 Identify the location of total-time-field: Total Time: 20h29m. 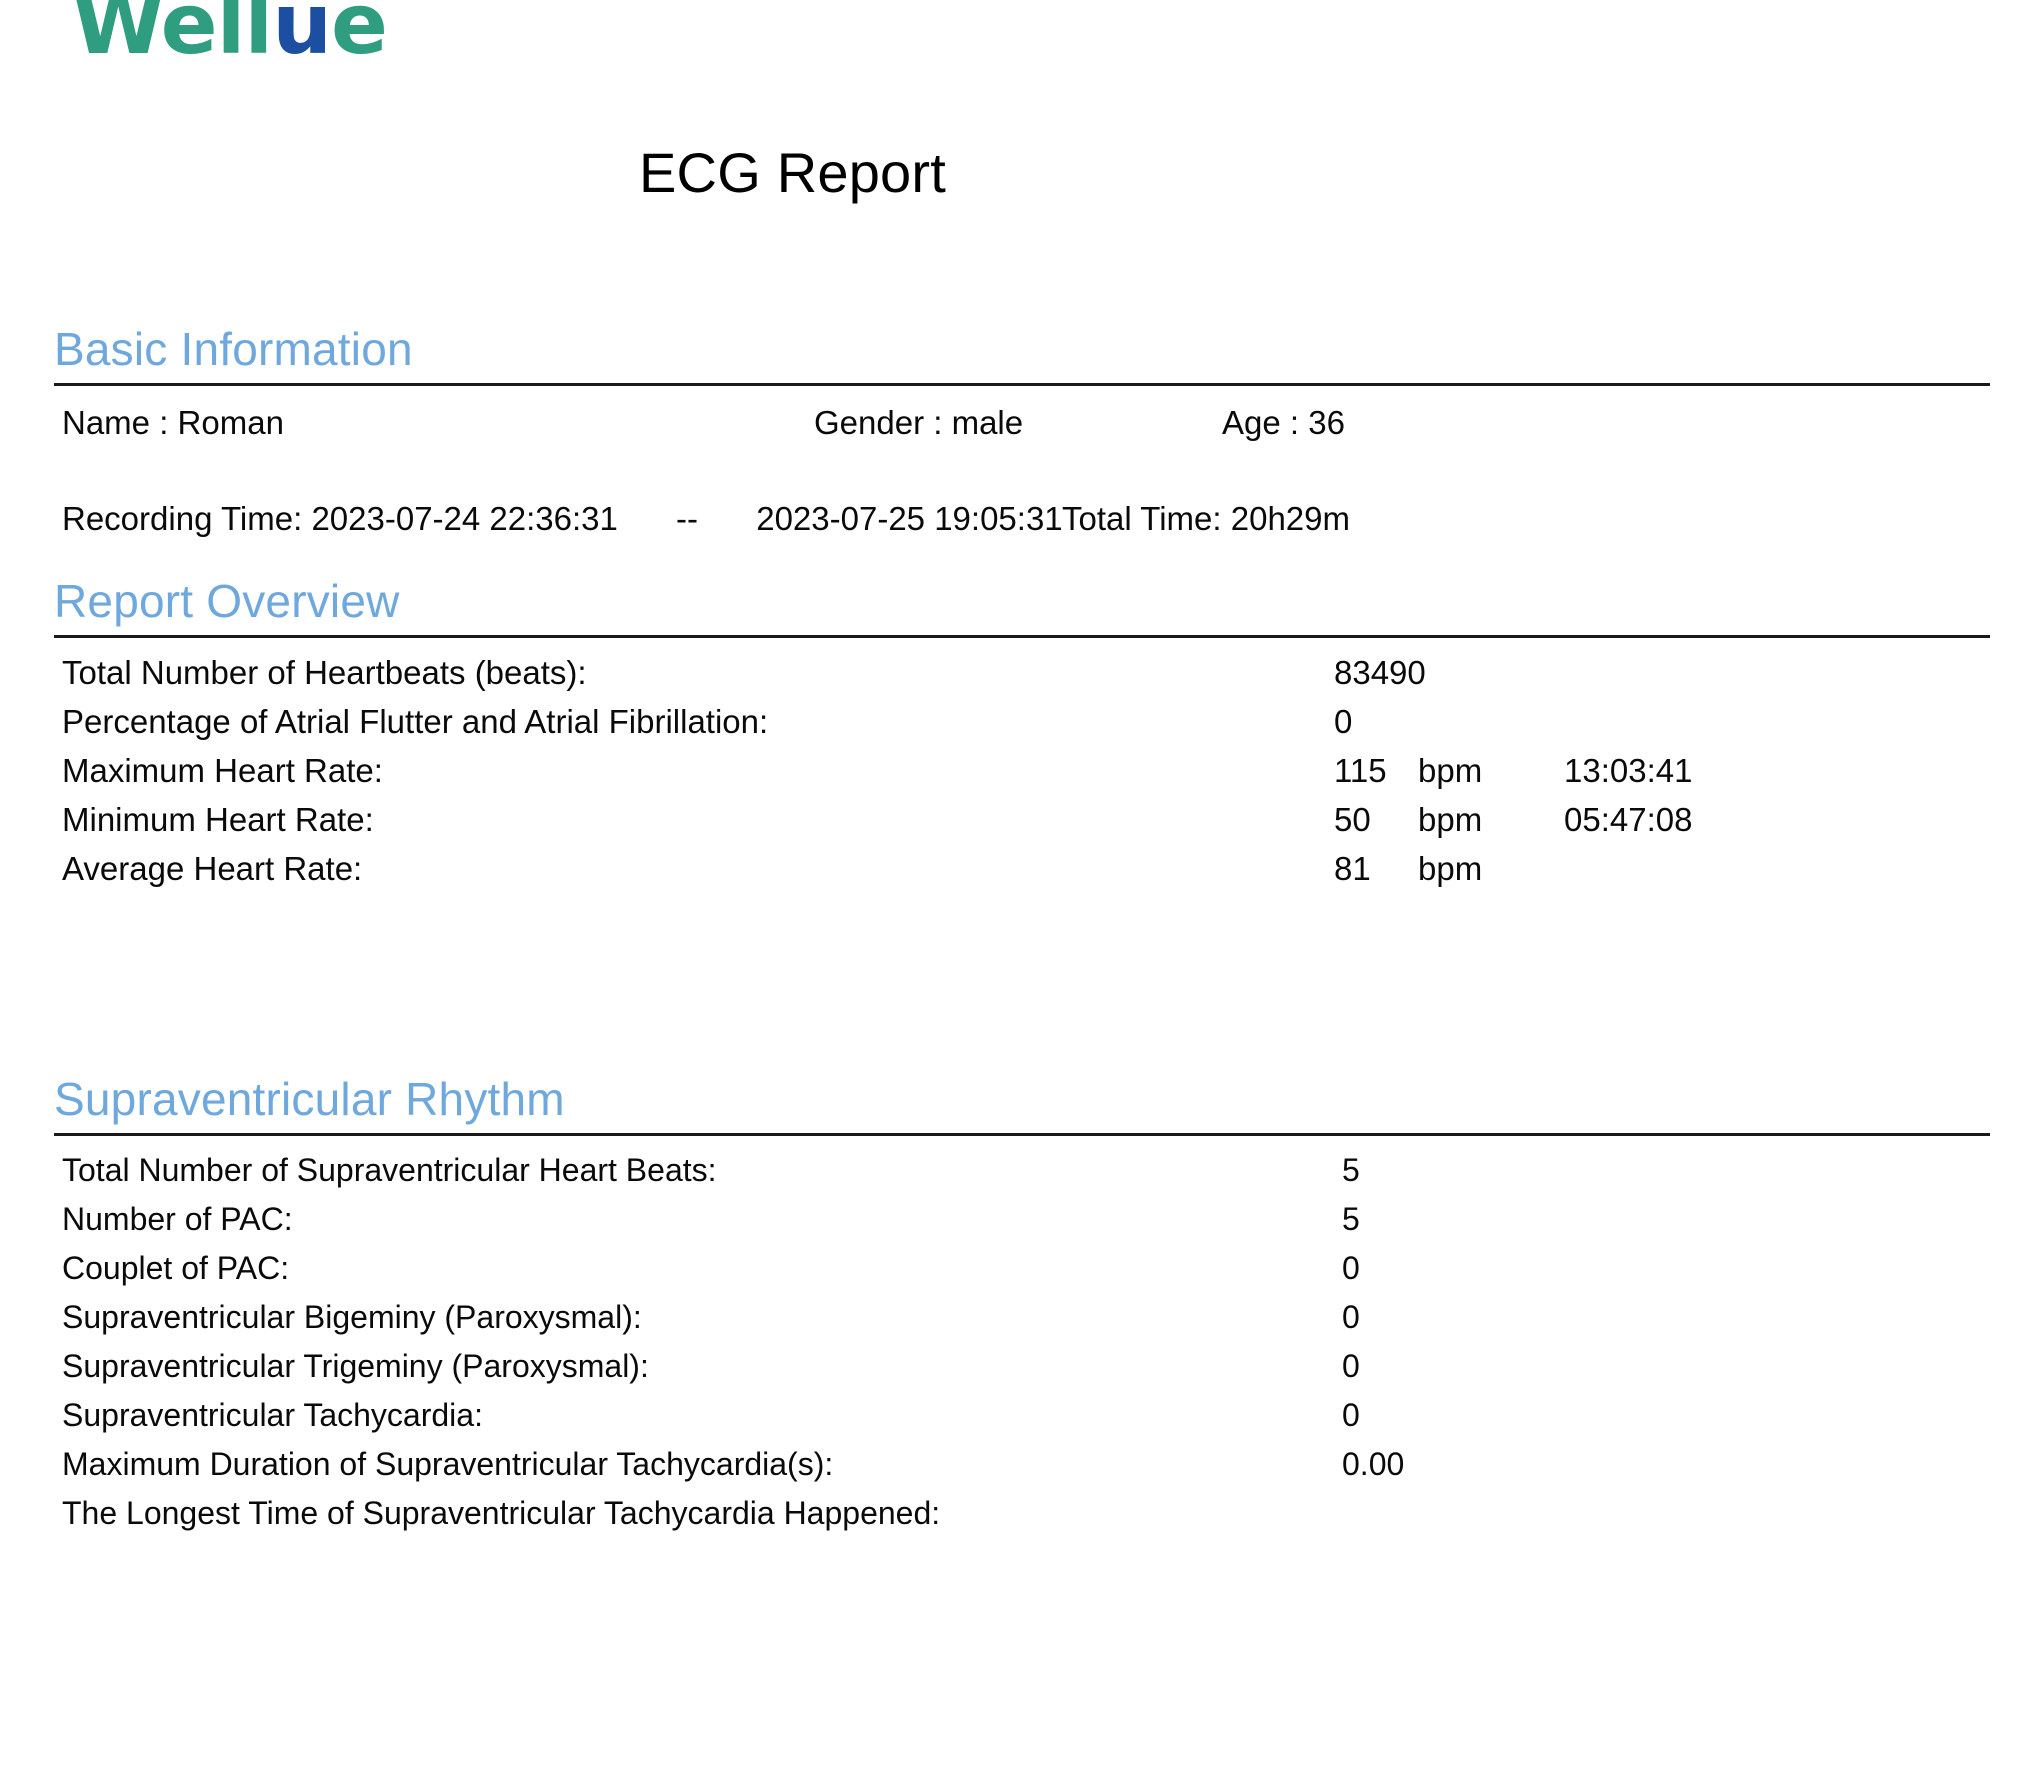
(1206, 519).